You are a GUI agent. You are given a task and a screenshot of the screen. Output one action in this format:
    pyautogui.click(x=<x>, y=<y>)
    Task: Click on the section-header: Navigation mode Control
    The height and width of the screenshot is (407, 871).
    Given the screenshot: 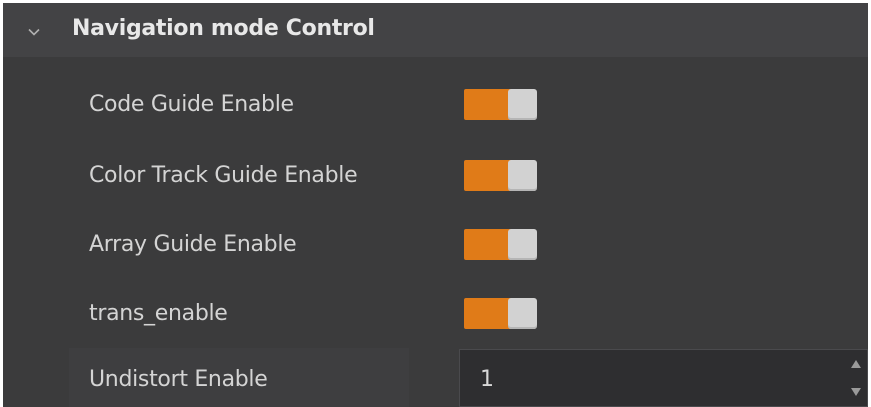 What is the action you would take?
    pyautogui.click(x=435, y=30)
    